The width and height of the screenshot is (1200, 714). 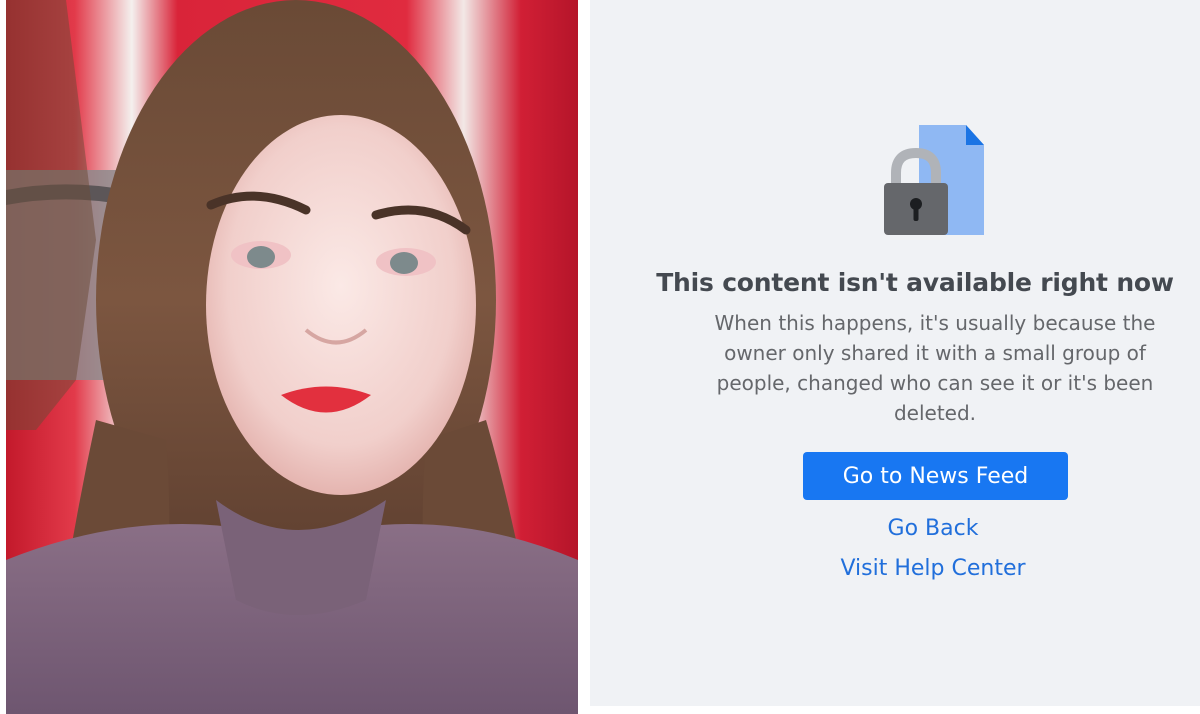 What do you see at coordinates (935, 476) in the screenshot?
I see `go-to-news-feed-button: Go to News Feed` at bounding box center [935, 476].